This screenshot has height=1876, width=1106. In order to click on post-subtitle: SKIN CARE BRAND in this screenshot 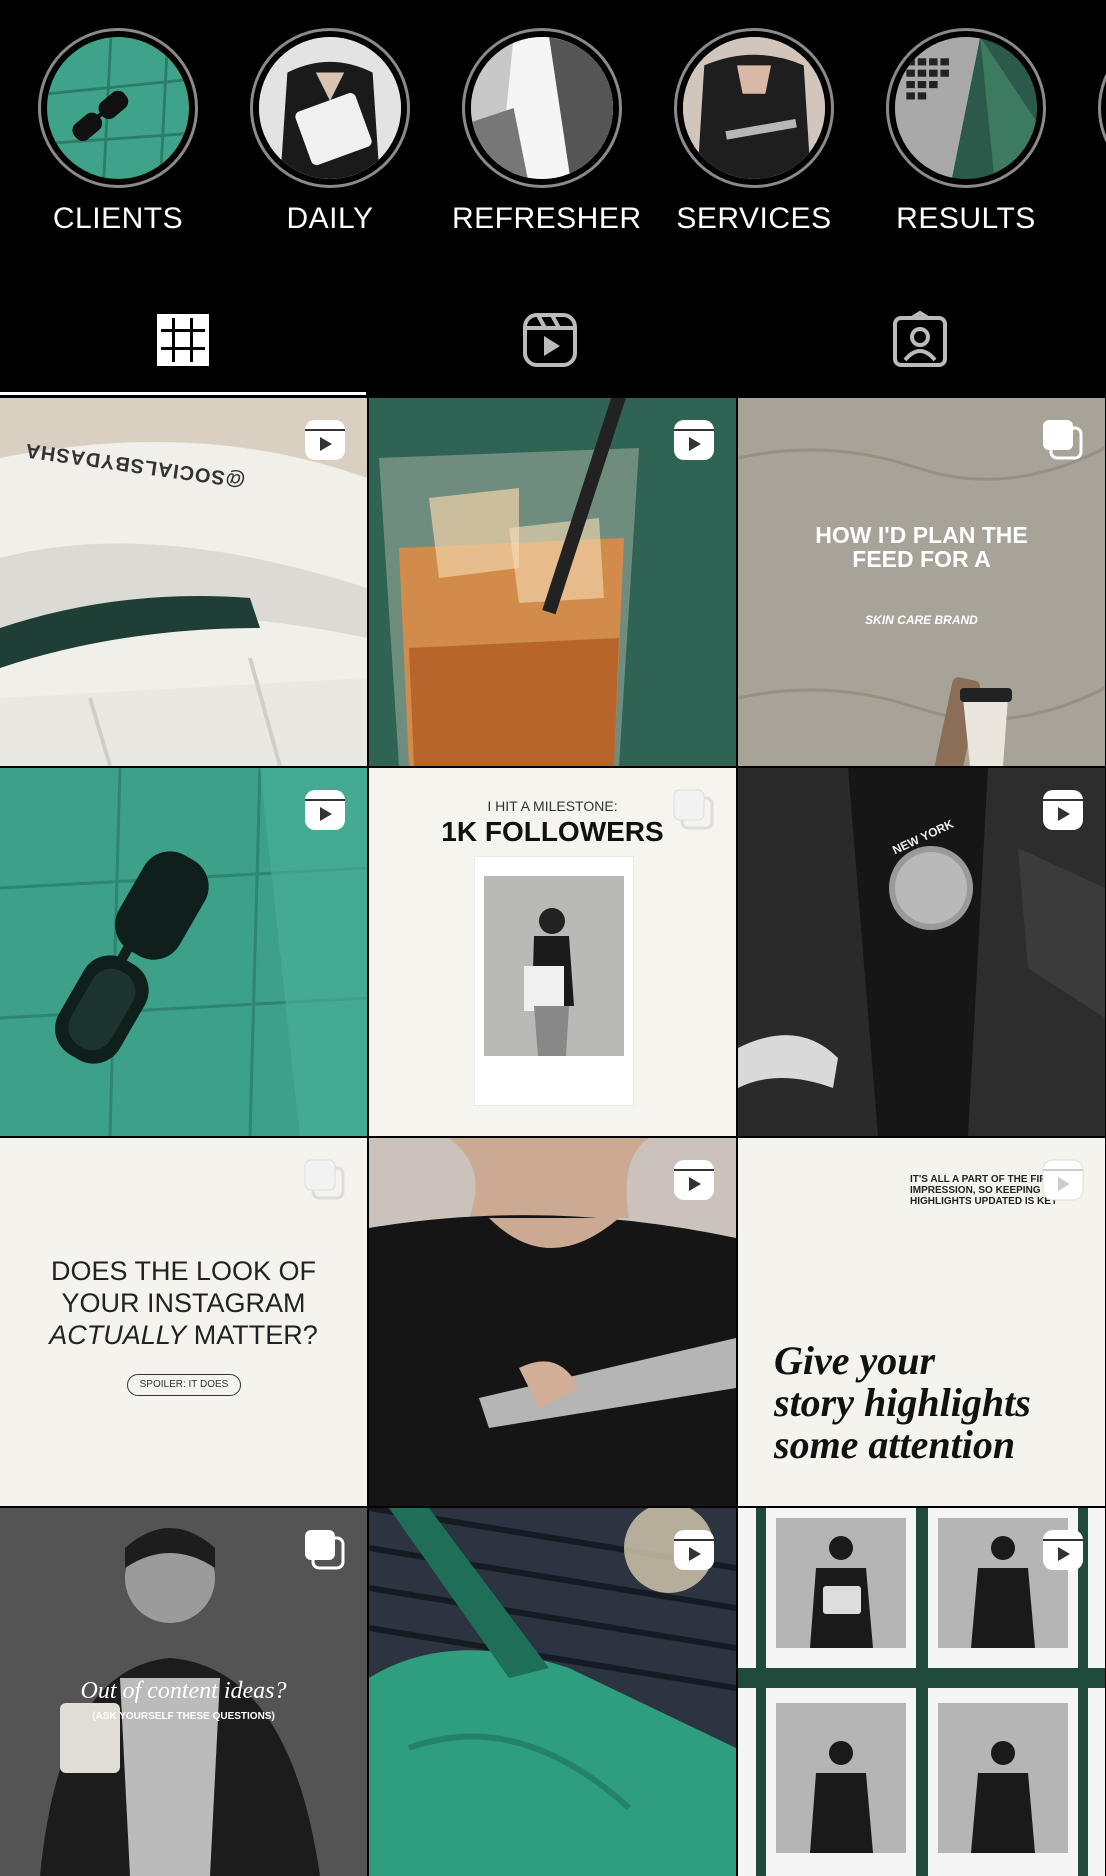, I will do `click(921, 620)`.